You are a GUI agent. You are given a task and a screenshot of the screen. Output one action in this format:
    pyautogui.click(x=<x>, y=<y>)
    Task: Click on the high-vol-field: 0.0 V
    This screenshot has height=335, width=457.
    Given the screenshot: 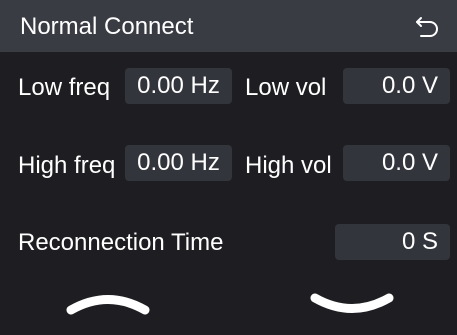 What is the action you would take?
    pyautogui.click(x=396, y=163)
    